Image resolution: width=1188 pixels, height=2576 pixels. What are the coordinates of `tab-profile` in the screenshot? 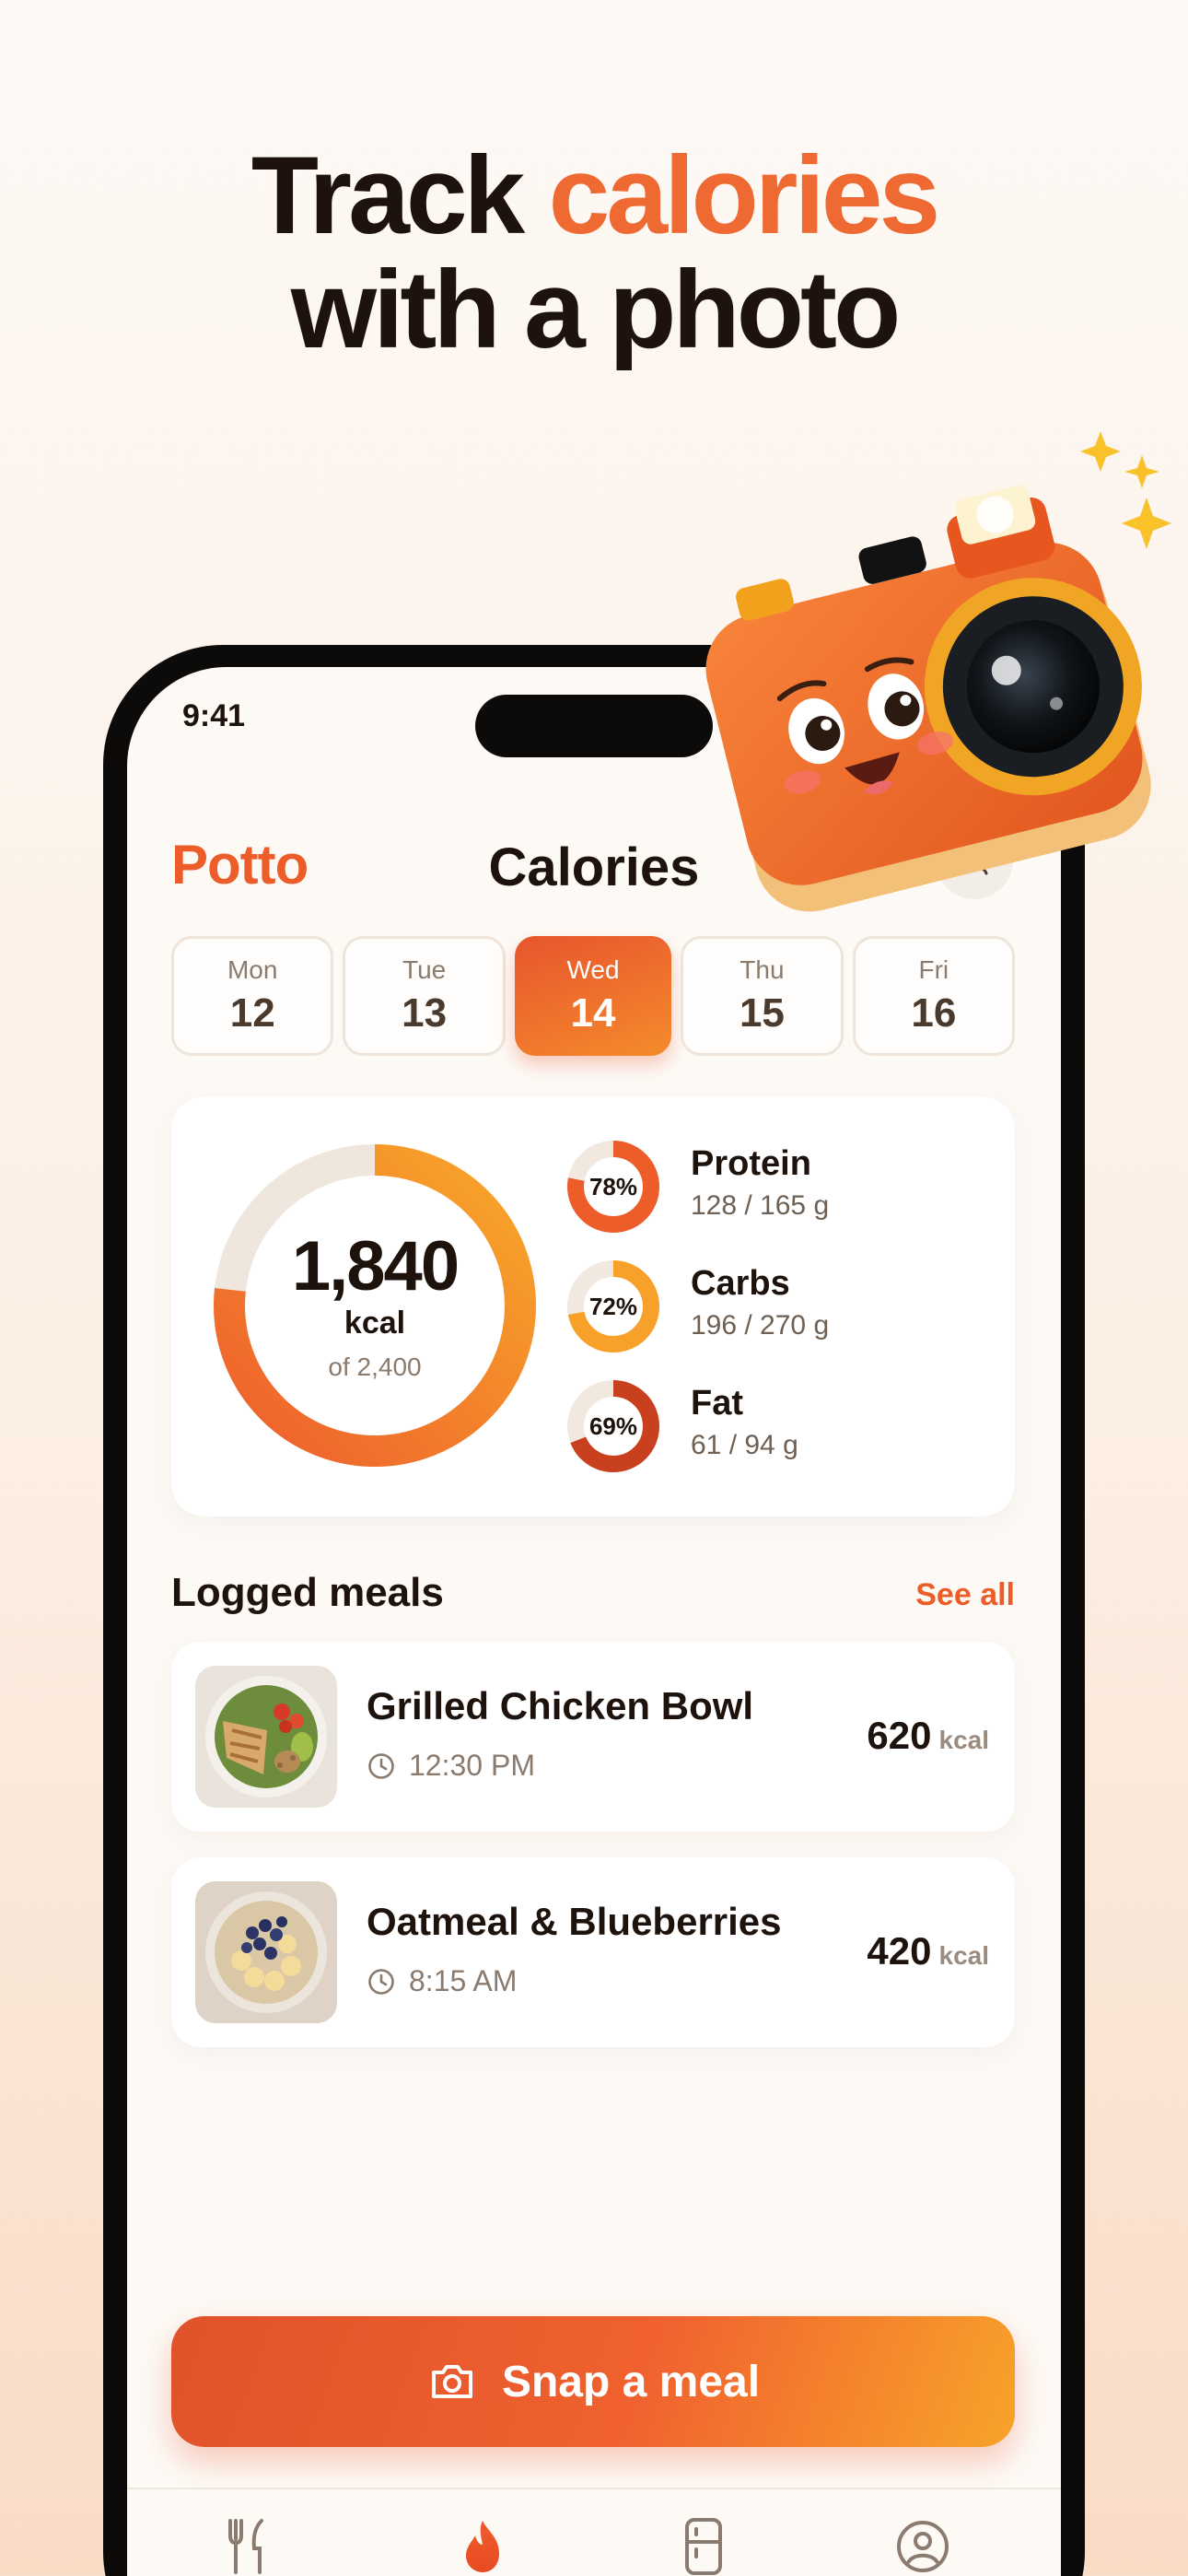 It's located at (923, 2543).